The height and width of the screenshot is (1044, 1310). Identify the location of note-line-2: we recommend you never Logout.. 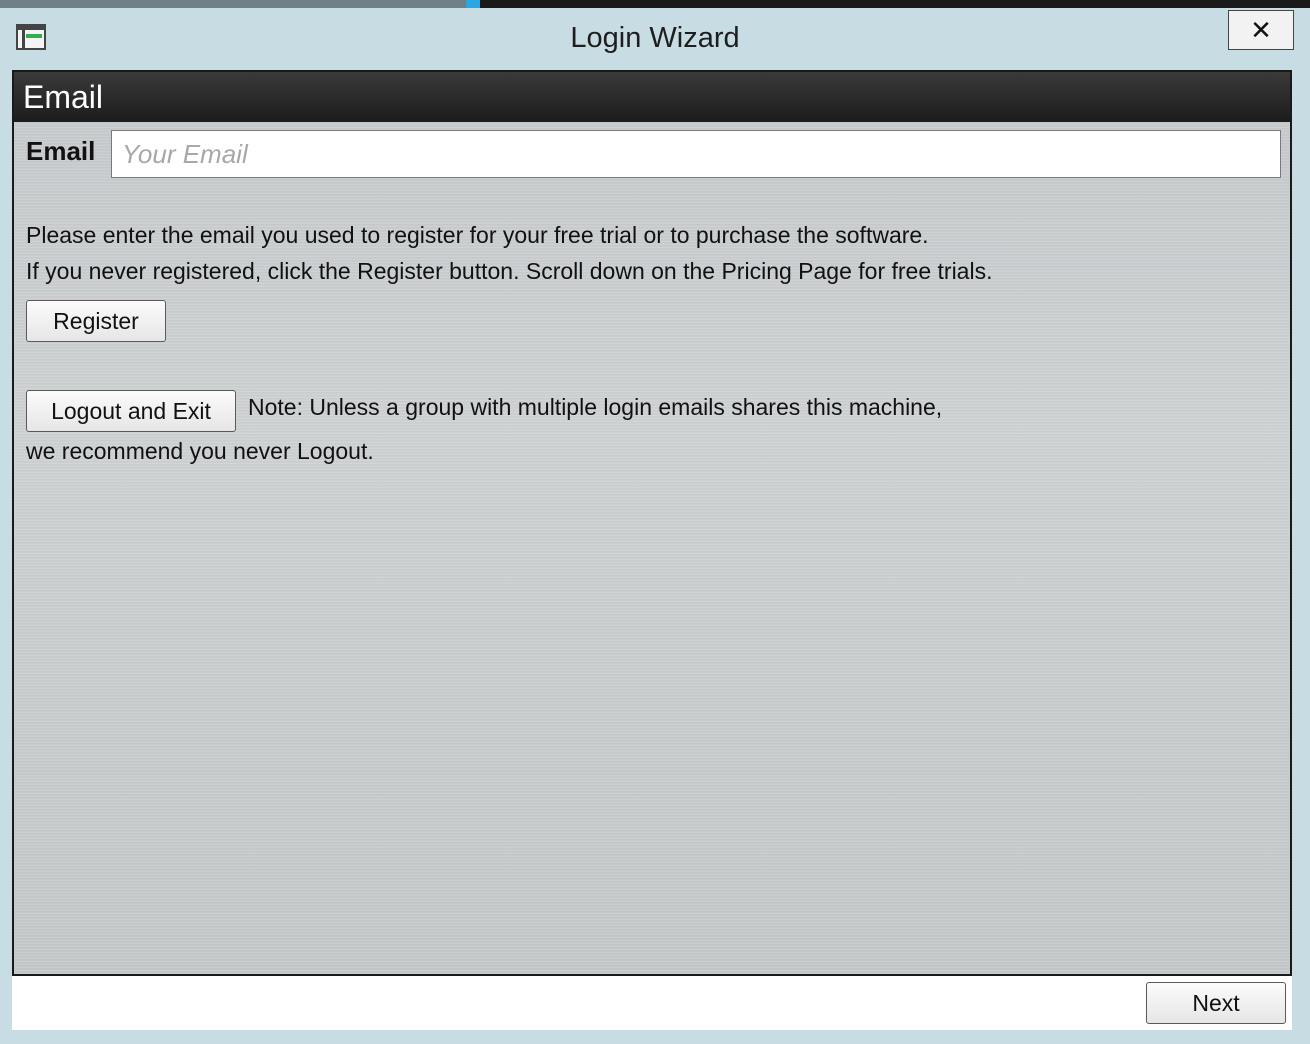
(200, 451).